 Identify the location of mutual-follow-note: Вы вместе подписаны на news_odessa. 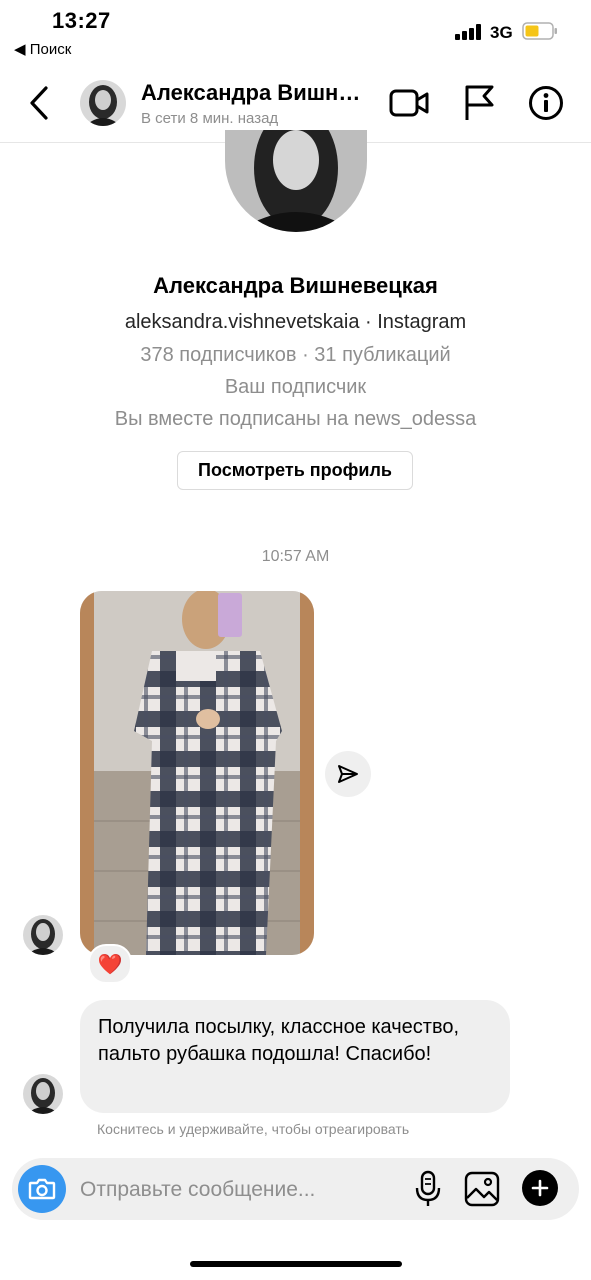
(295, 419).